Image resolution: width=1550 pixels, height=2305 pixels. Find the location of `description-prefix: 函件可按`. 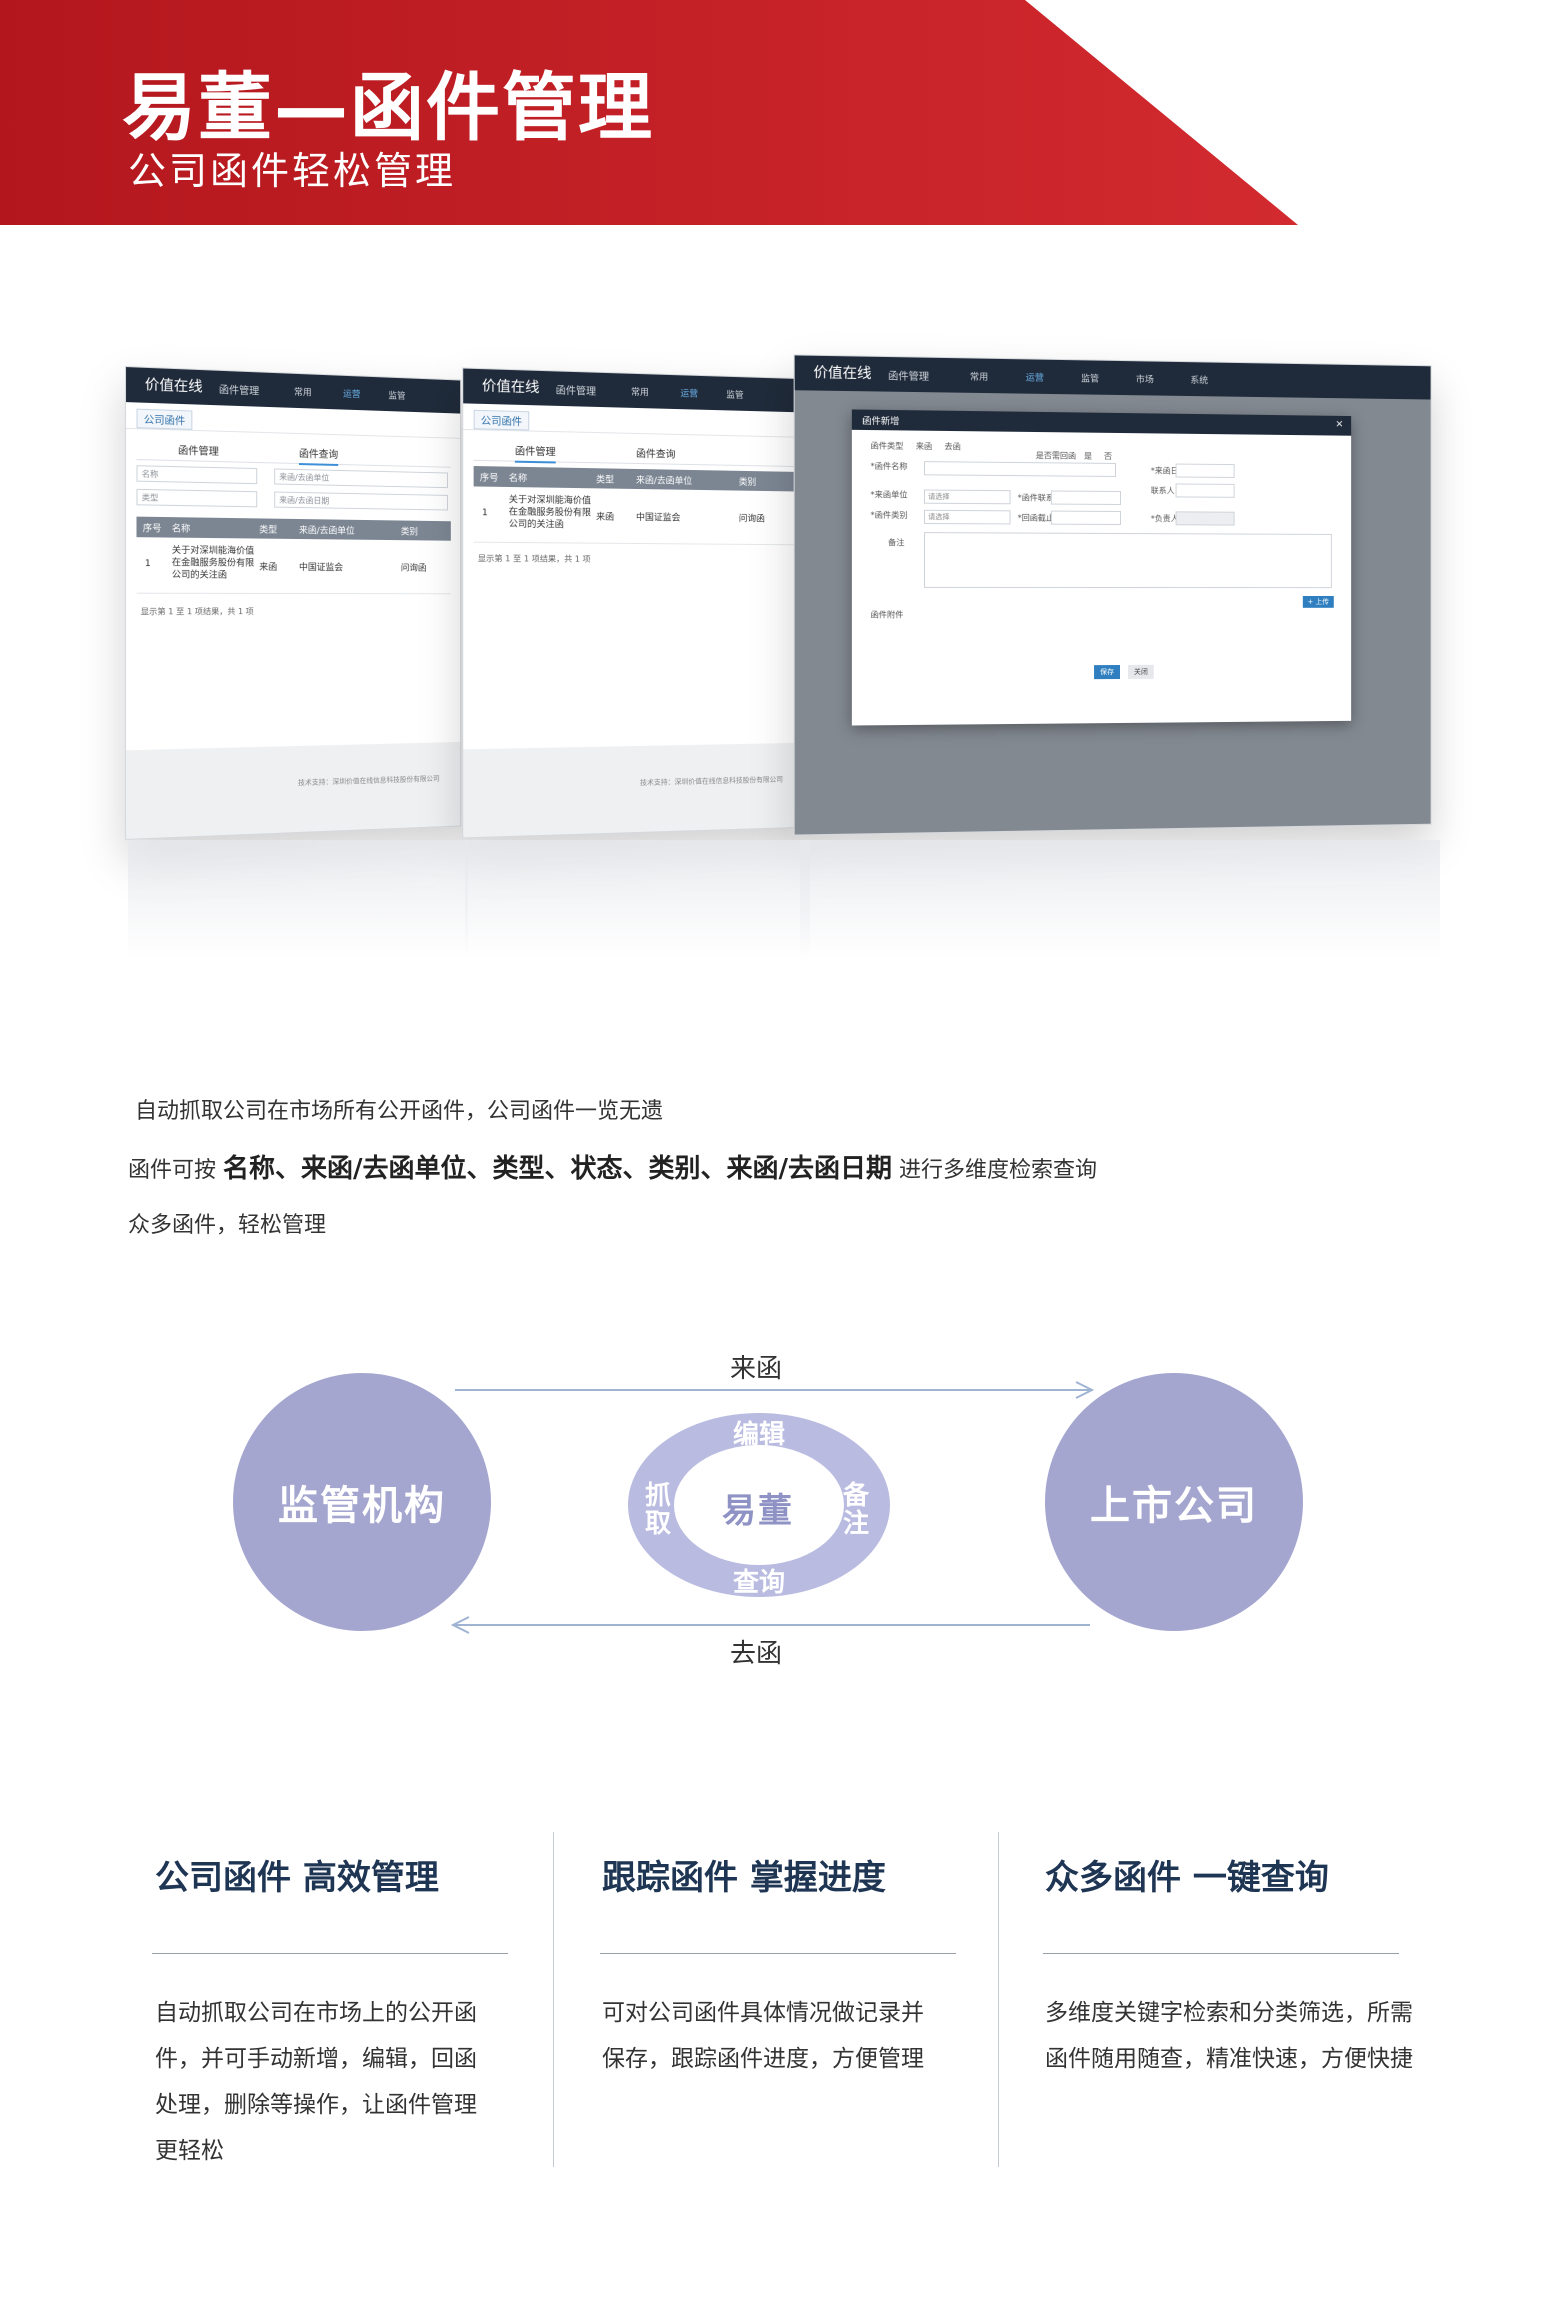

description-prefix: 函件可按 is located at coordinates (172, 1170).